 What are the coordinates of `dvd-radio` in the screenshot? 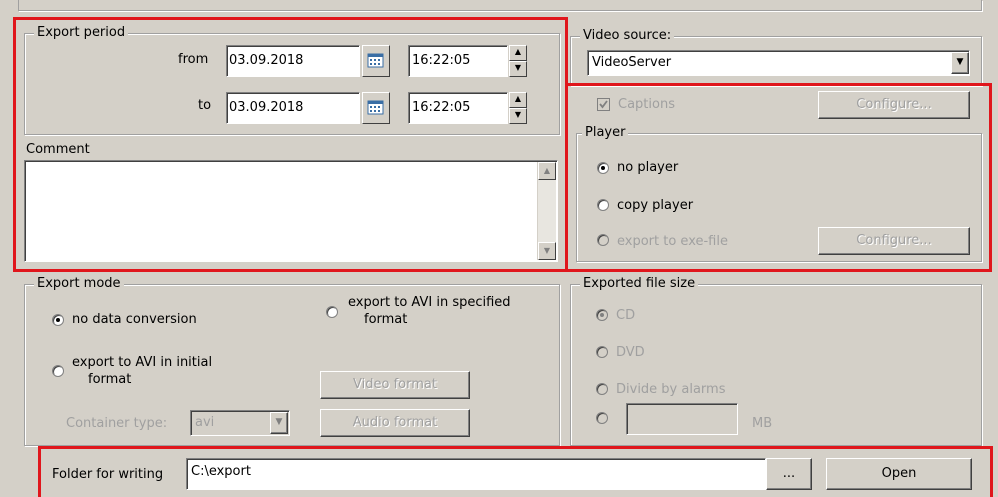 It's located at (602, 352).